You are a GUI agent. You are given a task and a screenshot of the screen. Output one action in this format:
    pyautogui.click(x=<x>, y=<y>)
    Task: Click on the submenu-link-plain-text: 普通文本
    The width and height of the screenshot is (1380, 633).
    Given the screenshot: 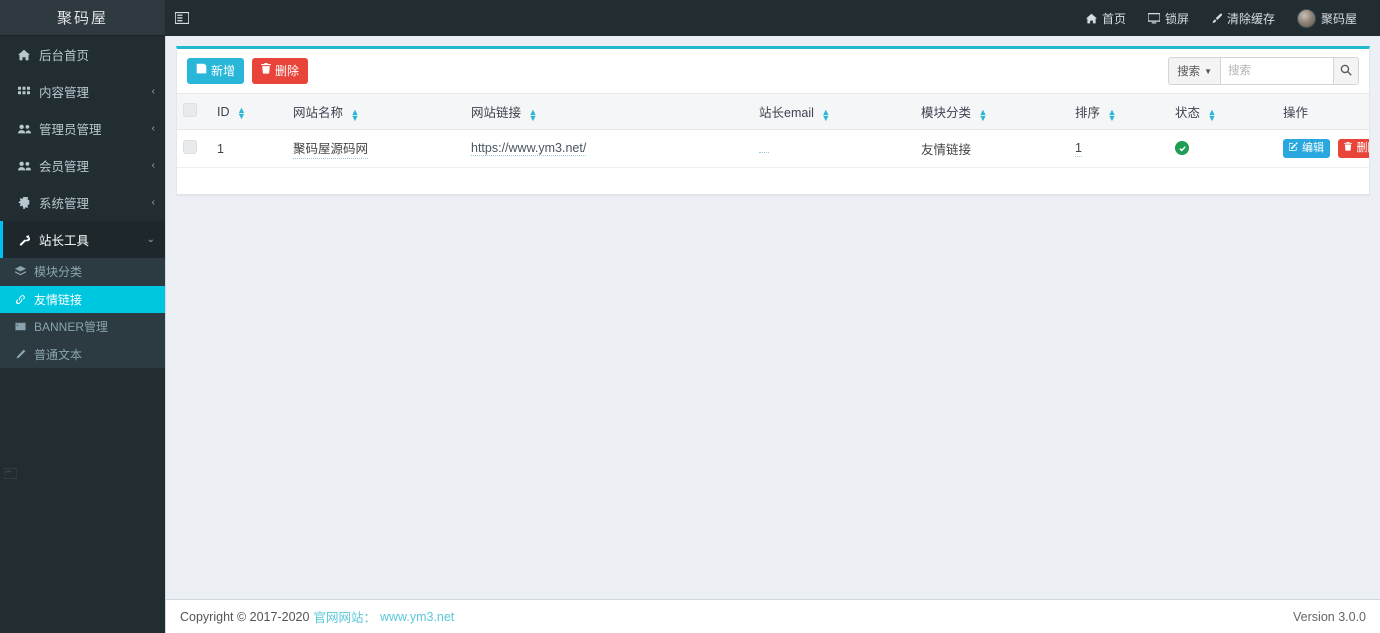 What is the action you would take?
    pyautogui.click(x=82, y=355)
    